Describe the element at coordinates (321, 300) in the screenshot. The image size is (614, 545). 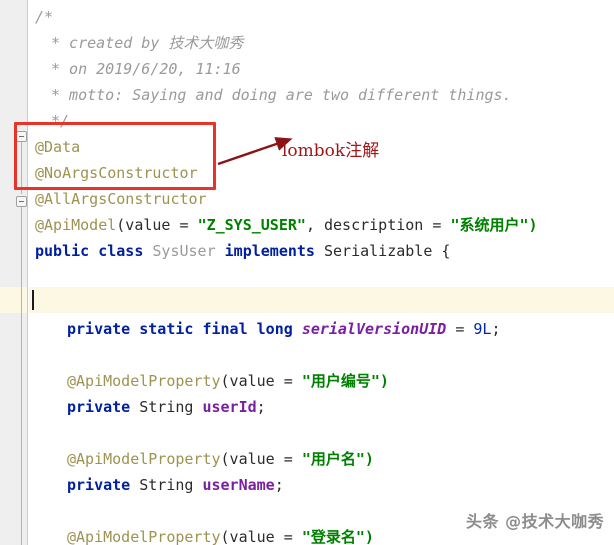
I see `caret-line-highlight` at that location.